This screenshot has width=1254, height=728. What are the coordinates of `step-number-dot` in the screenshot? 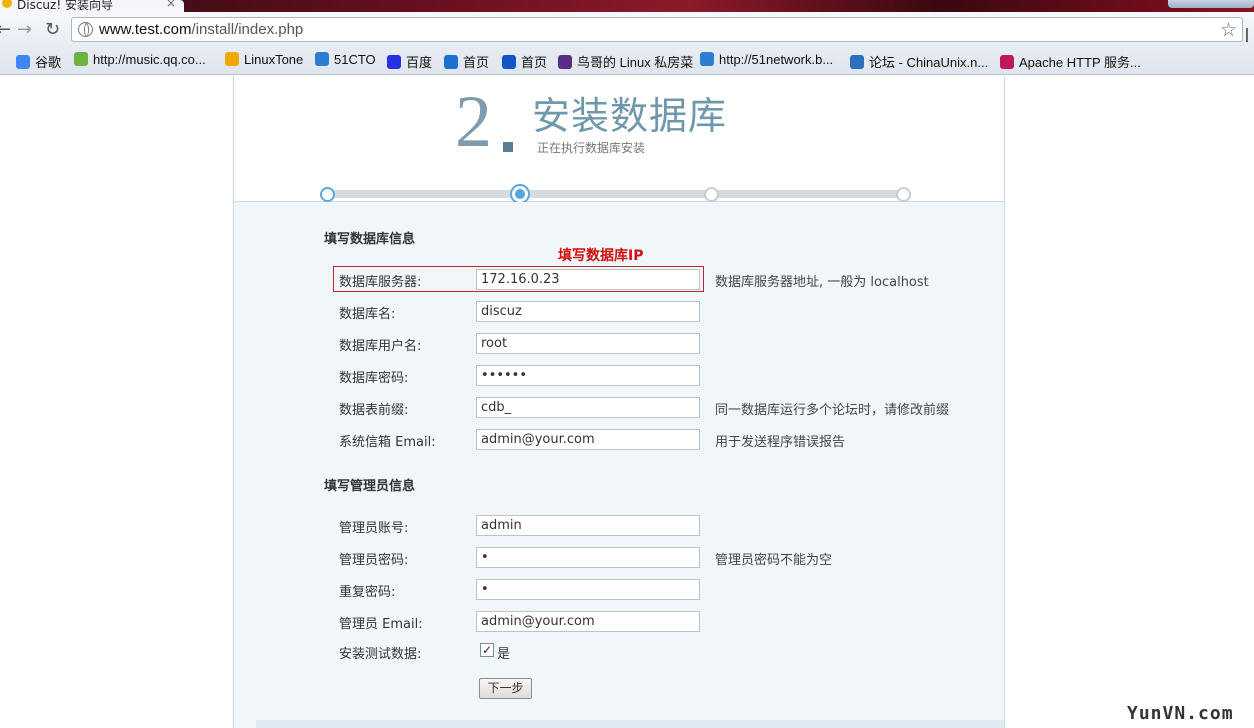 It's located at (508, 147).